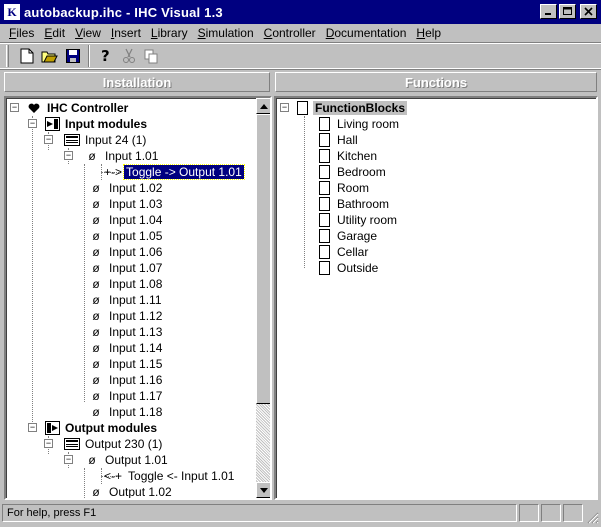 This screenshot has height=527, width=601. I want to click on maximize-icon, so click(567, 11).